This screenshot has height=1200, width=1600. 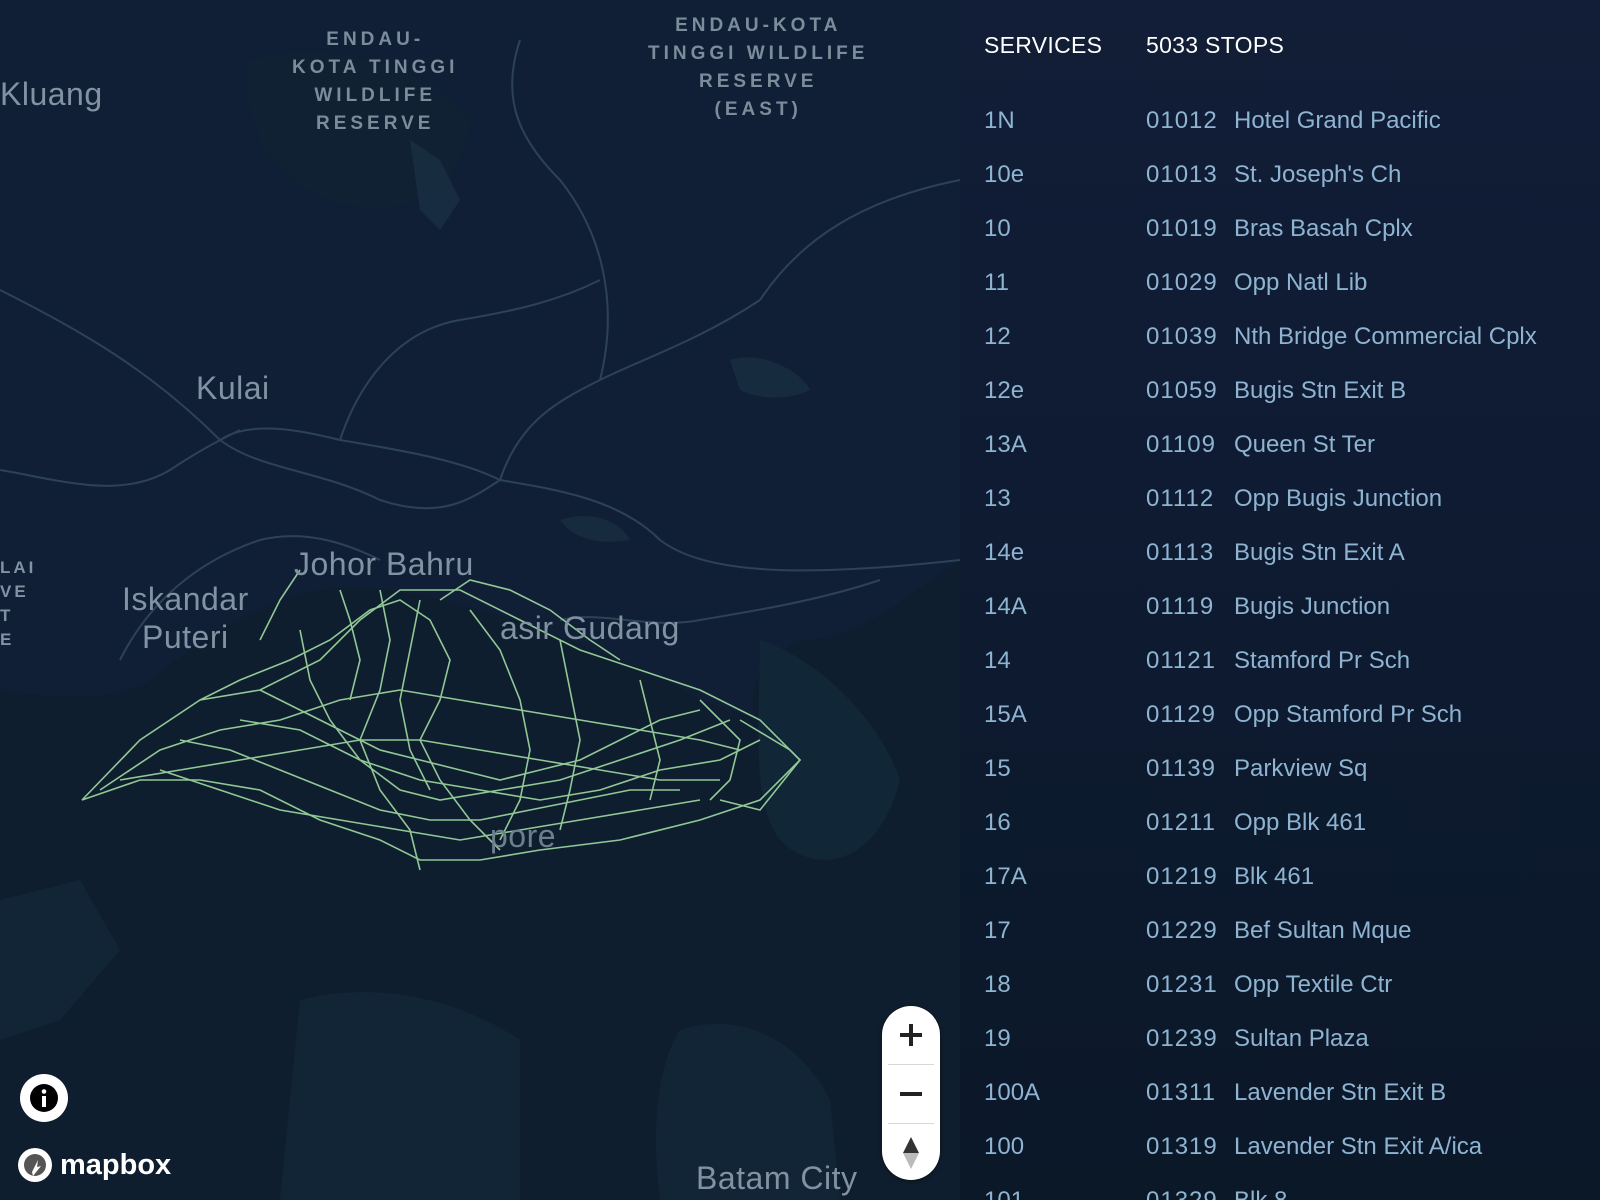 I want to click on service-item: 17A, so click(x=1059, y=877).